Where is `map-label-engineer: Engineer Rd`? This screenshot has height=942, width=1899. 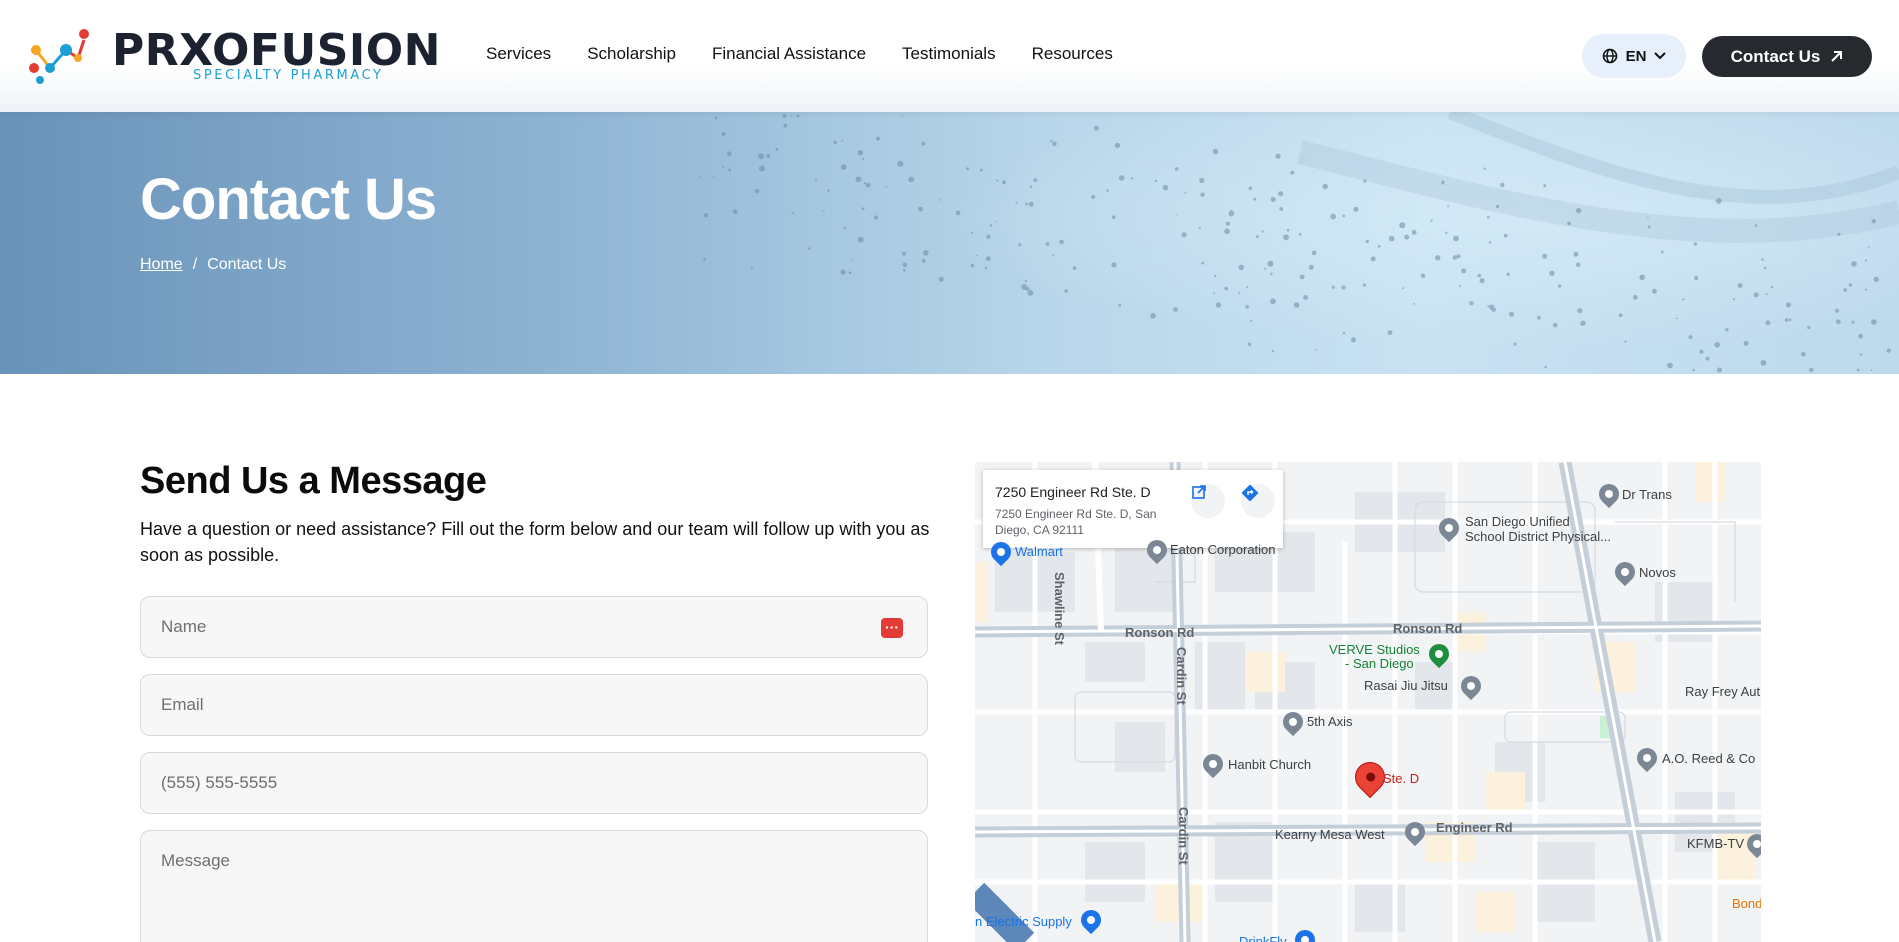
map-label-engineer: Engineer Rd is located at coordinates (1474, 827).